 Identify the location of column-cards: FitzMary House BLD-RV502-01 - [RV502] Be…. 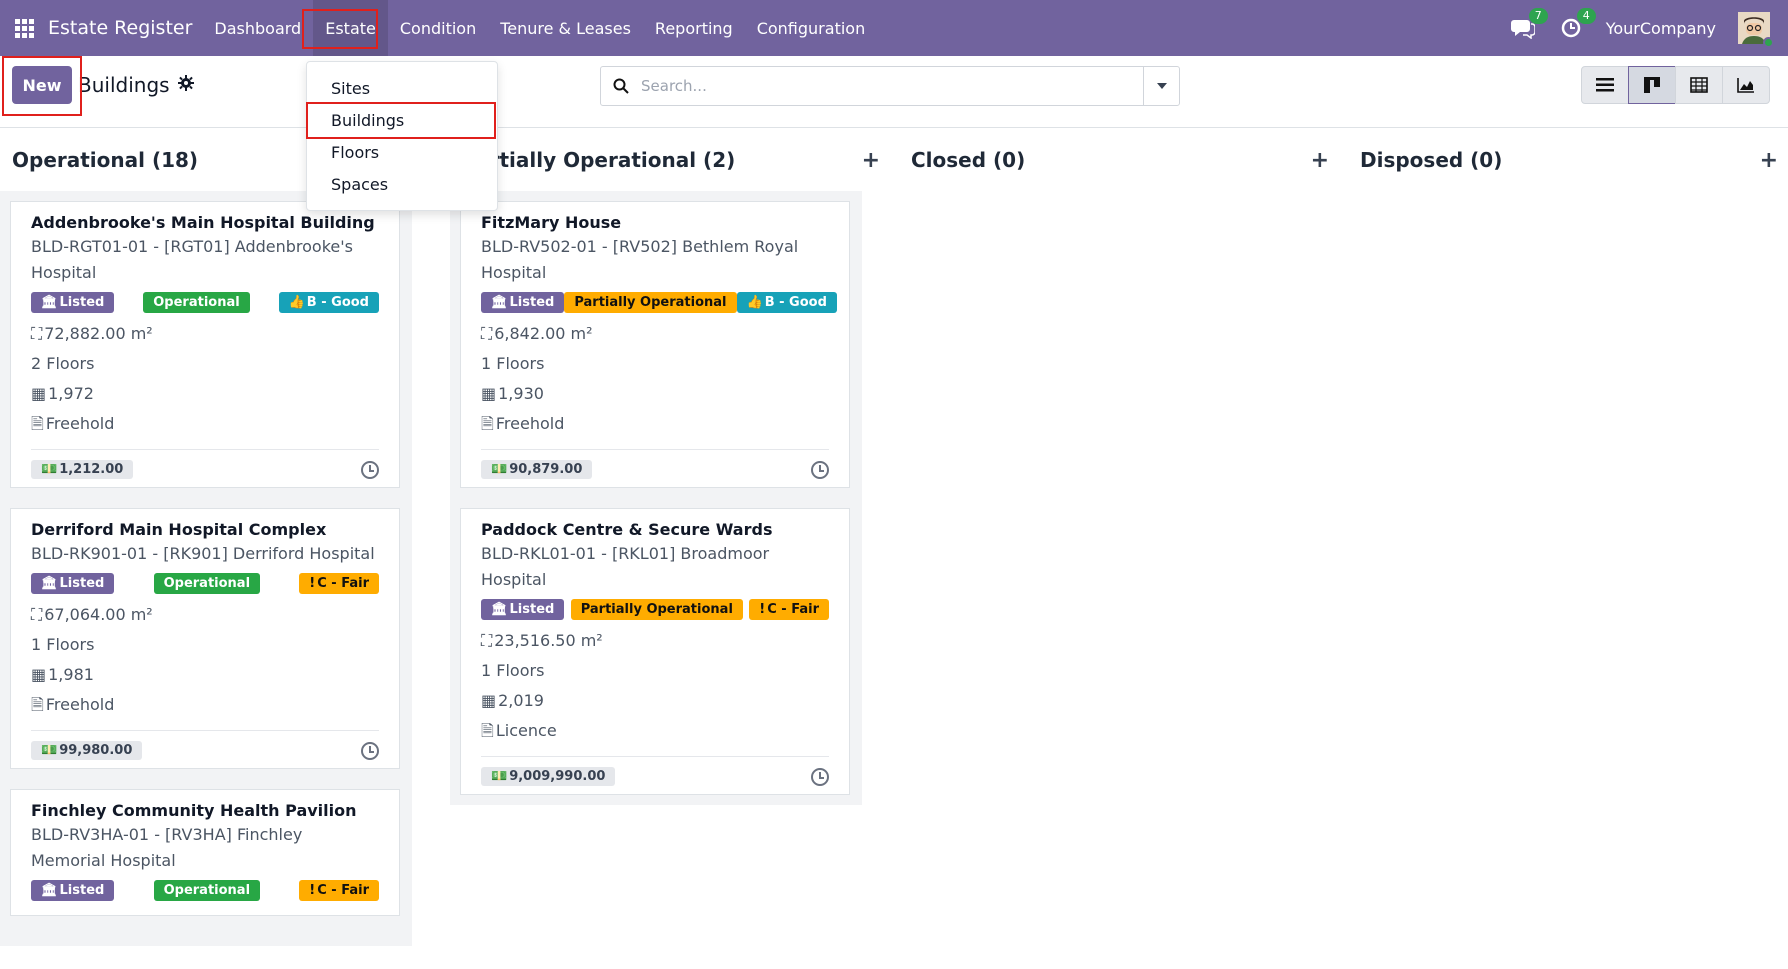
(656, 498).